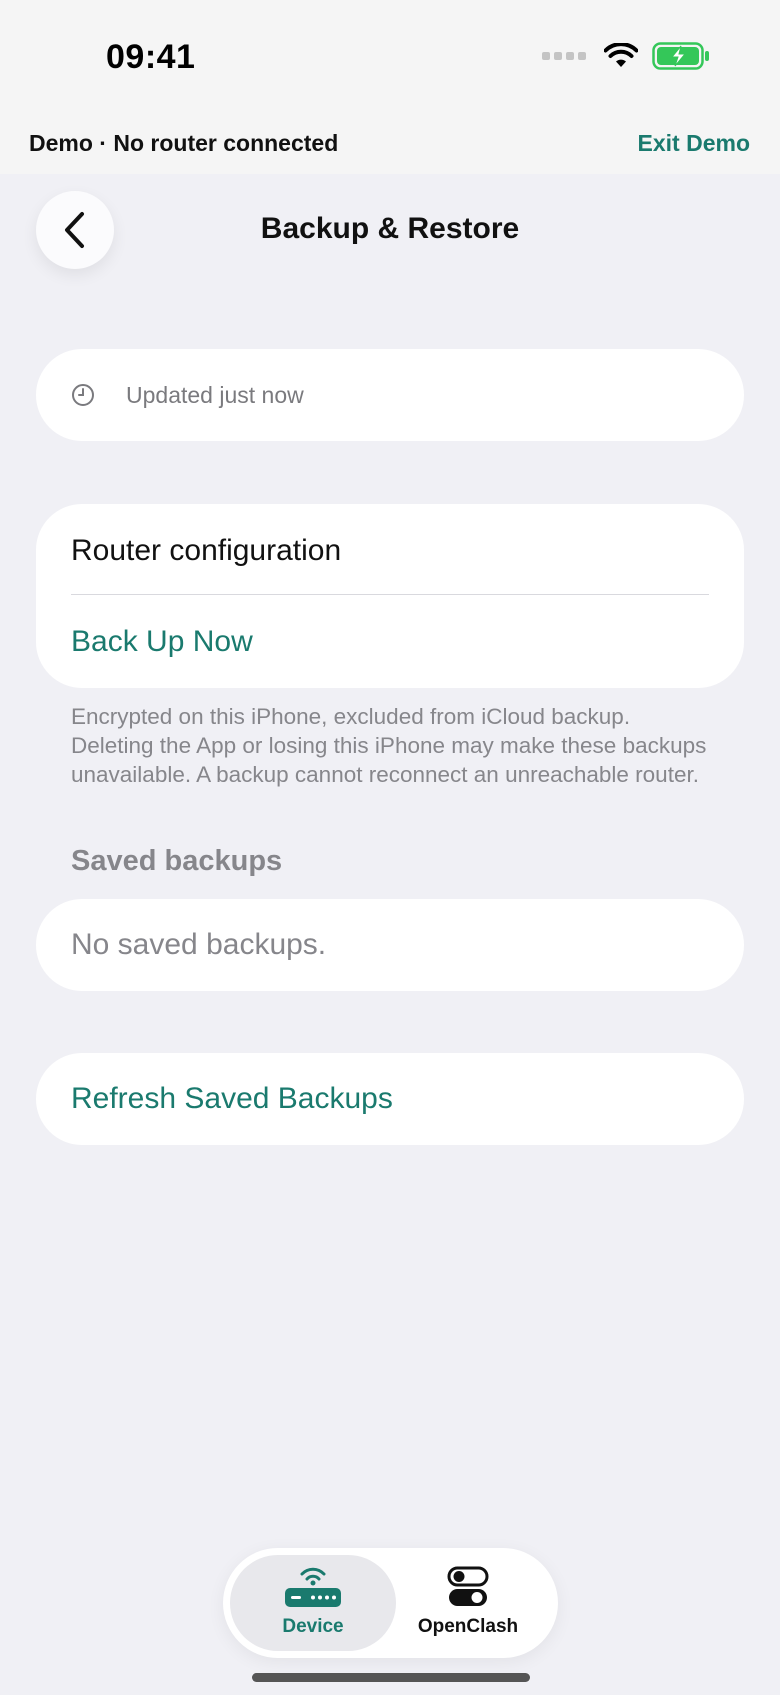  Describe the element at coordinates (680, 56) in the screenshot. I see `battery-charging-icon` at that location.